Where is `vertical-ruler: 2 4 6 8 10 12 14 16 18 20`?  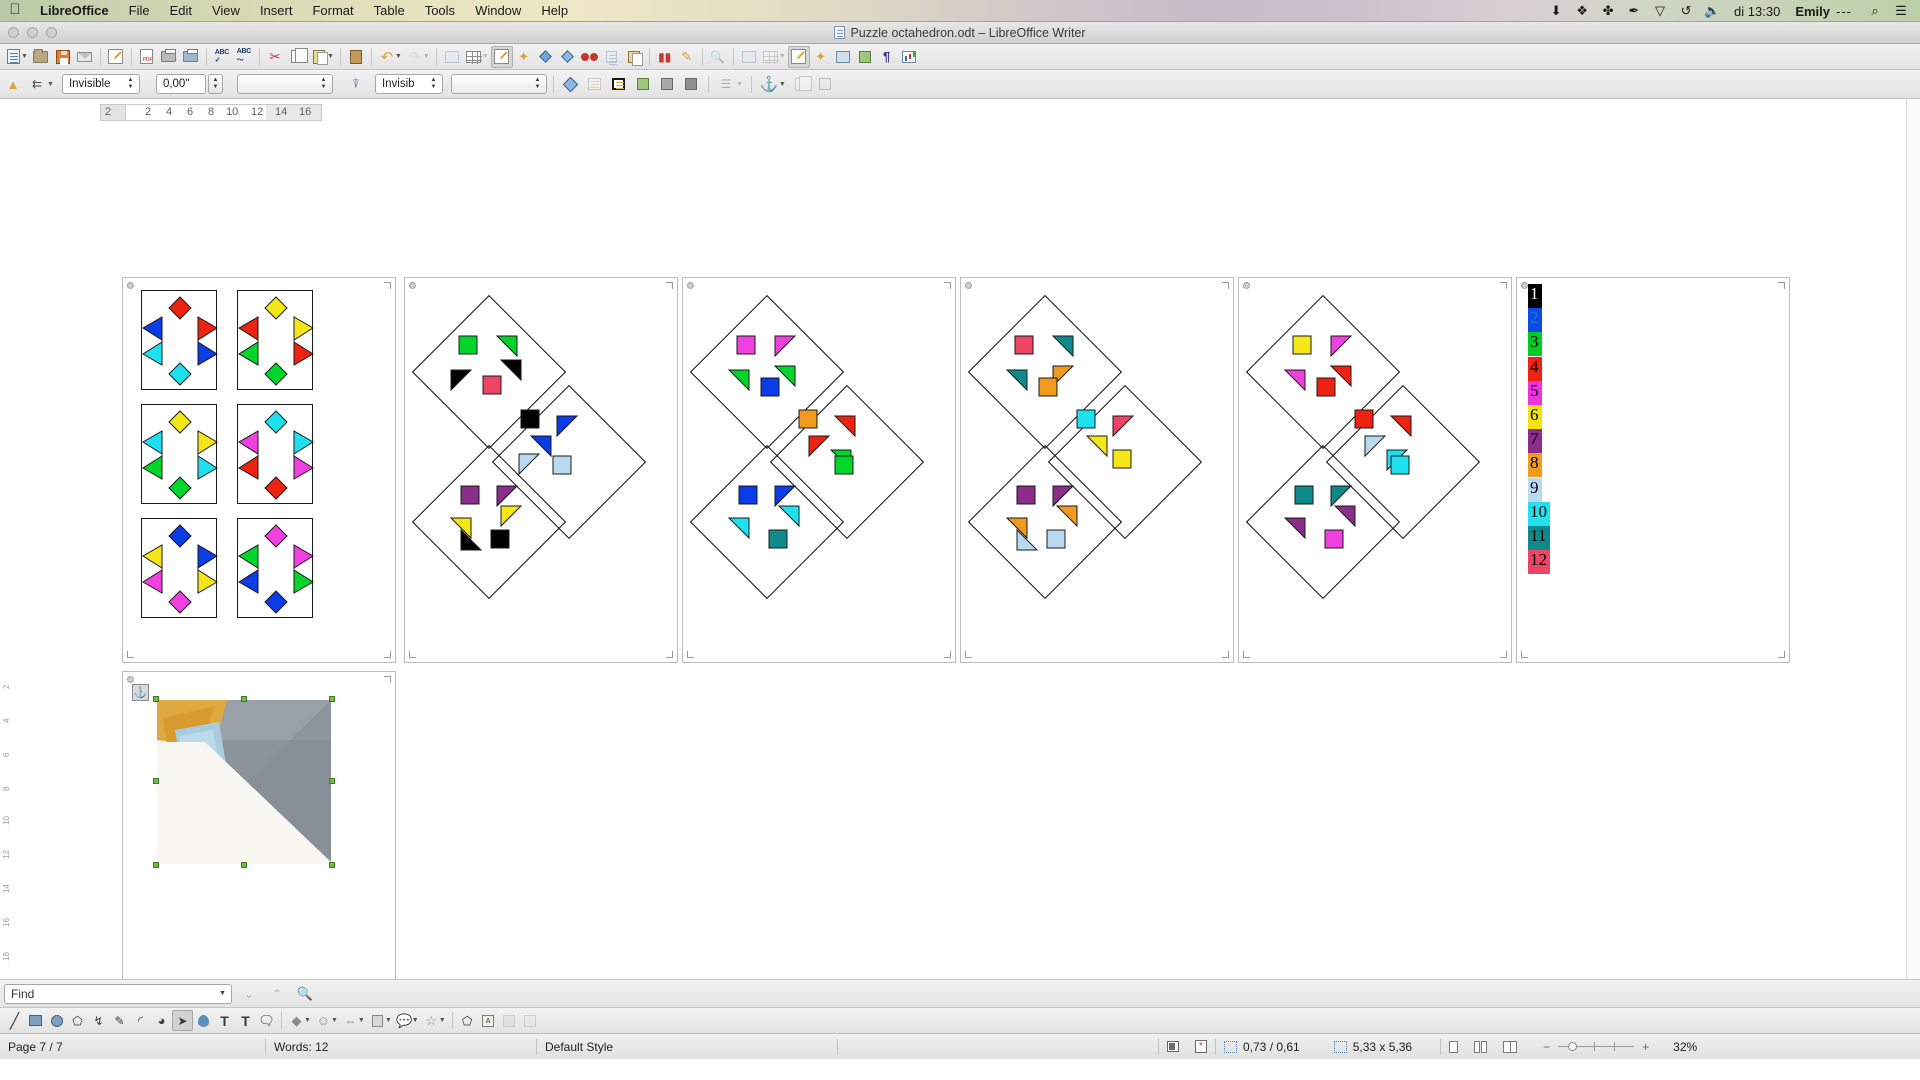 vertical-ruler: 2 4 6 8 10 12 14 16 18 20 is located at coordinates (6, 819).